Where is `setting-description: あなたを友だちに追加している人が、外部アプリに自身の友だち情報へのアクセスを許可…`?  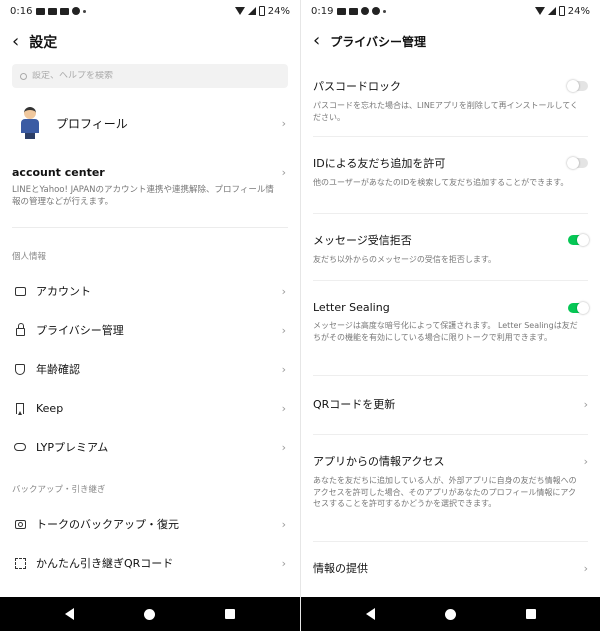
setting-description: あなたを友だちに追加している人が、外部アプリに自身の友だち情報へのアクセスを許可… is located at coordinates (445, 492).